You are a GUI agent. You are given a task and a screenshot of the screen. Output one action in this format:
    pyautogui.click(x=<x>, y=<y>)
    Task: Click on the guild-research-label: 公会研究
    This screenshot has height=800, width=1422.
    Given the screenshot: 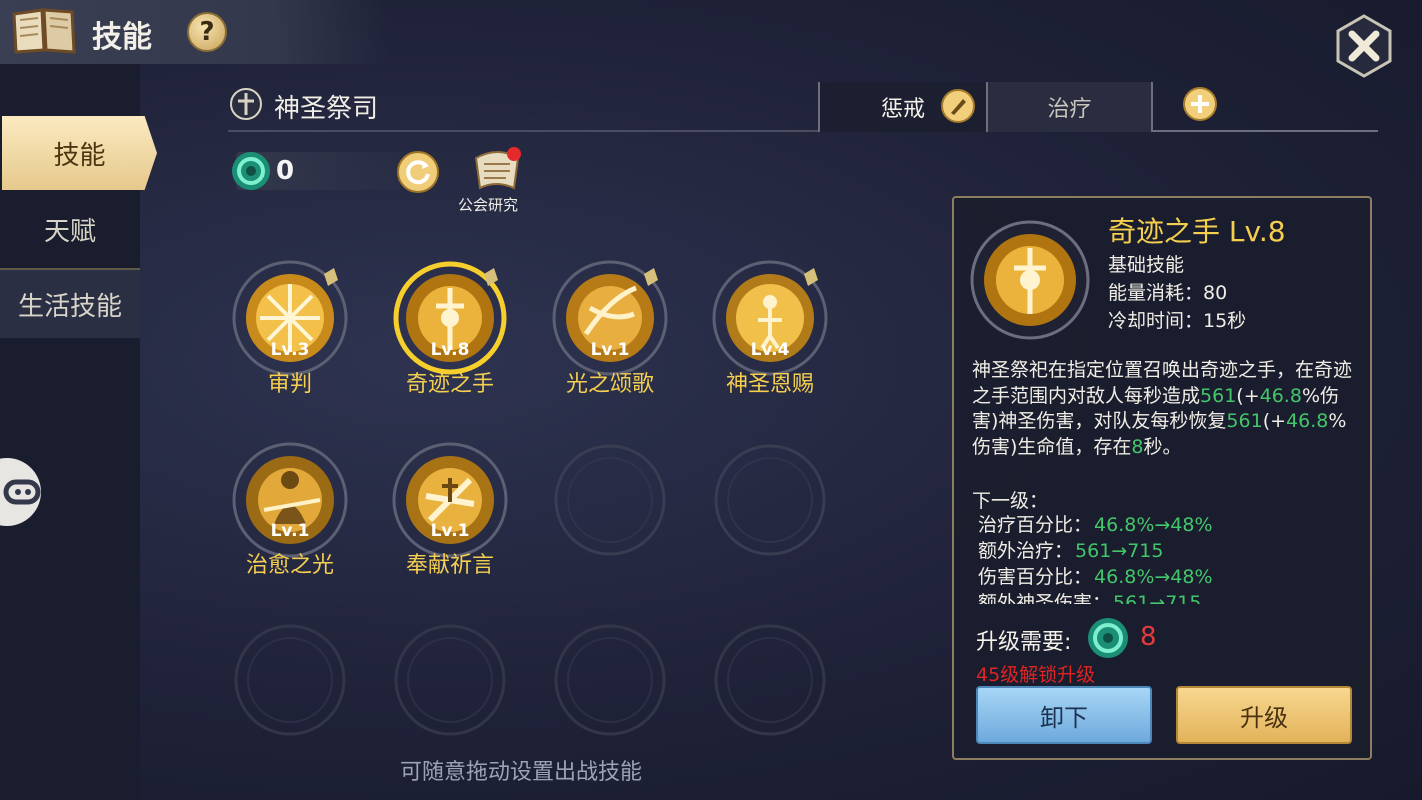 What is the action you would take?
    pyautogui.click(x=488, y=205)
    